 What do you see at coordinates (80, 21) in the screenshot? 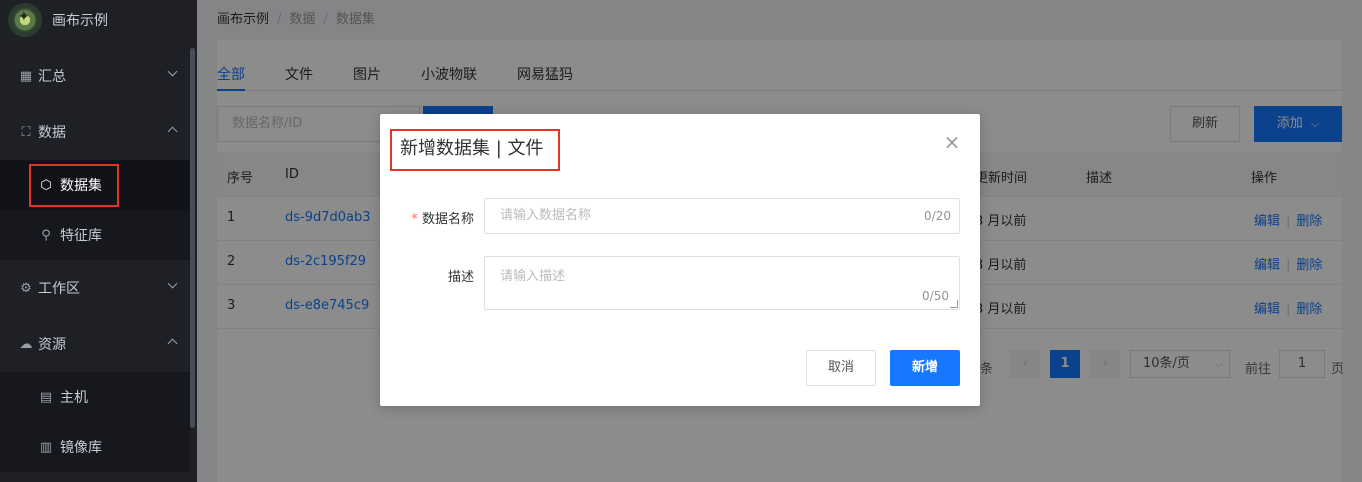
I see `app-title: 画布示例` at bounding box center [80, 21].